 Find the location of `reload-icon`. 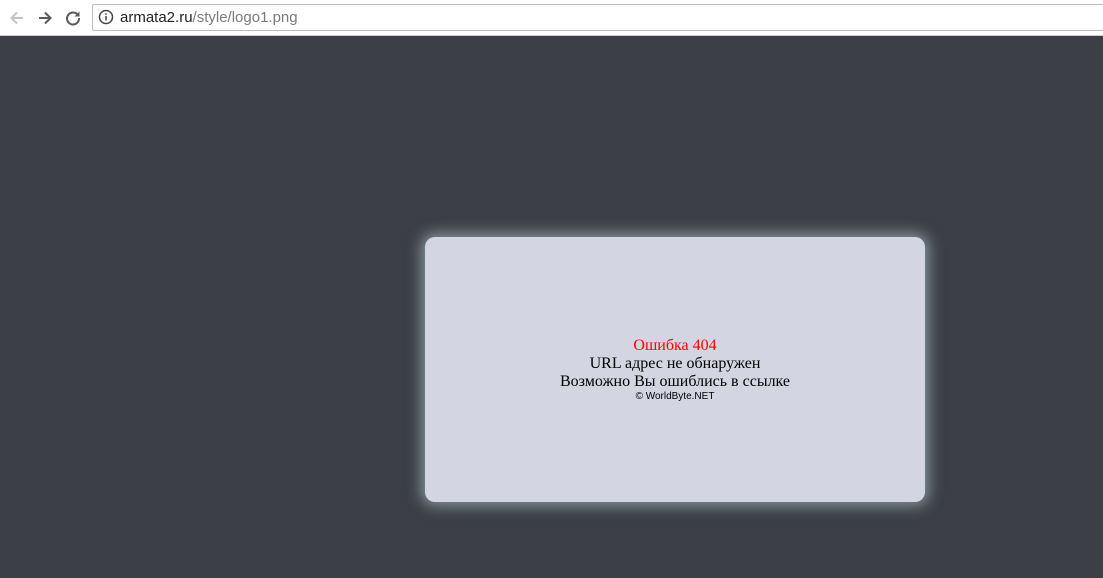

reload-icon is located at coordinates (73, 18).